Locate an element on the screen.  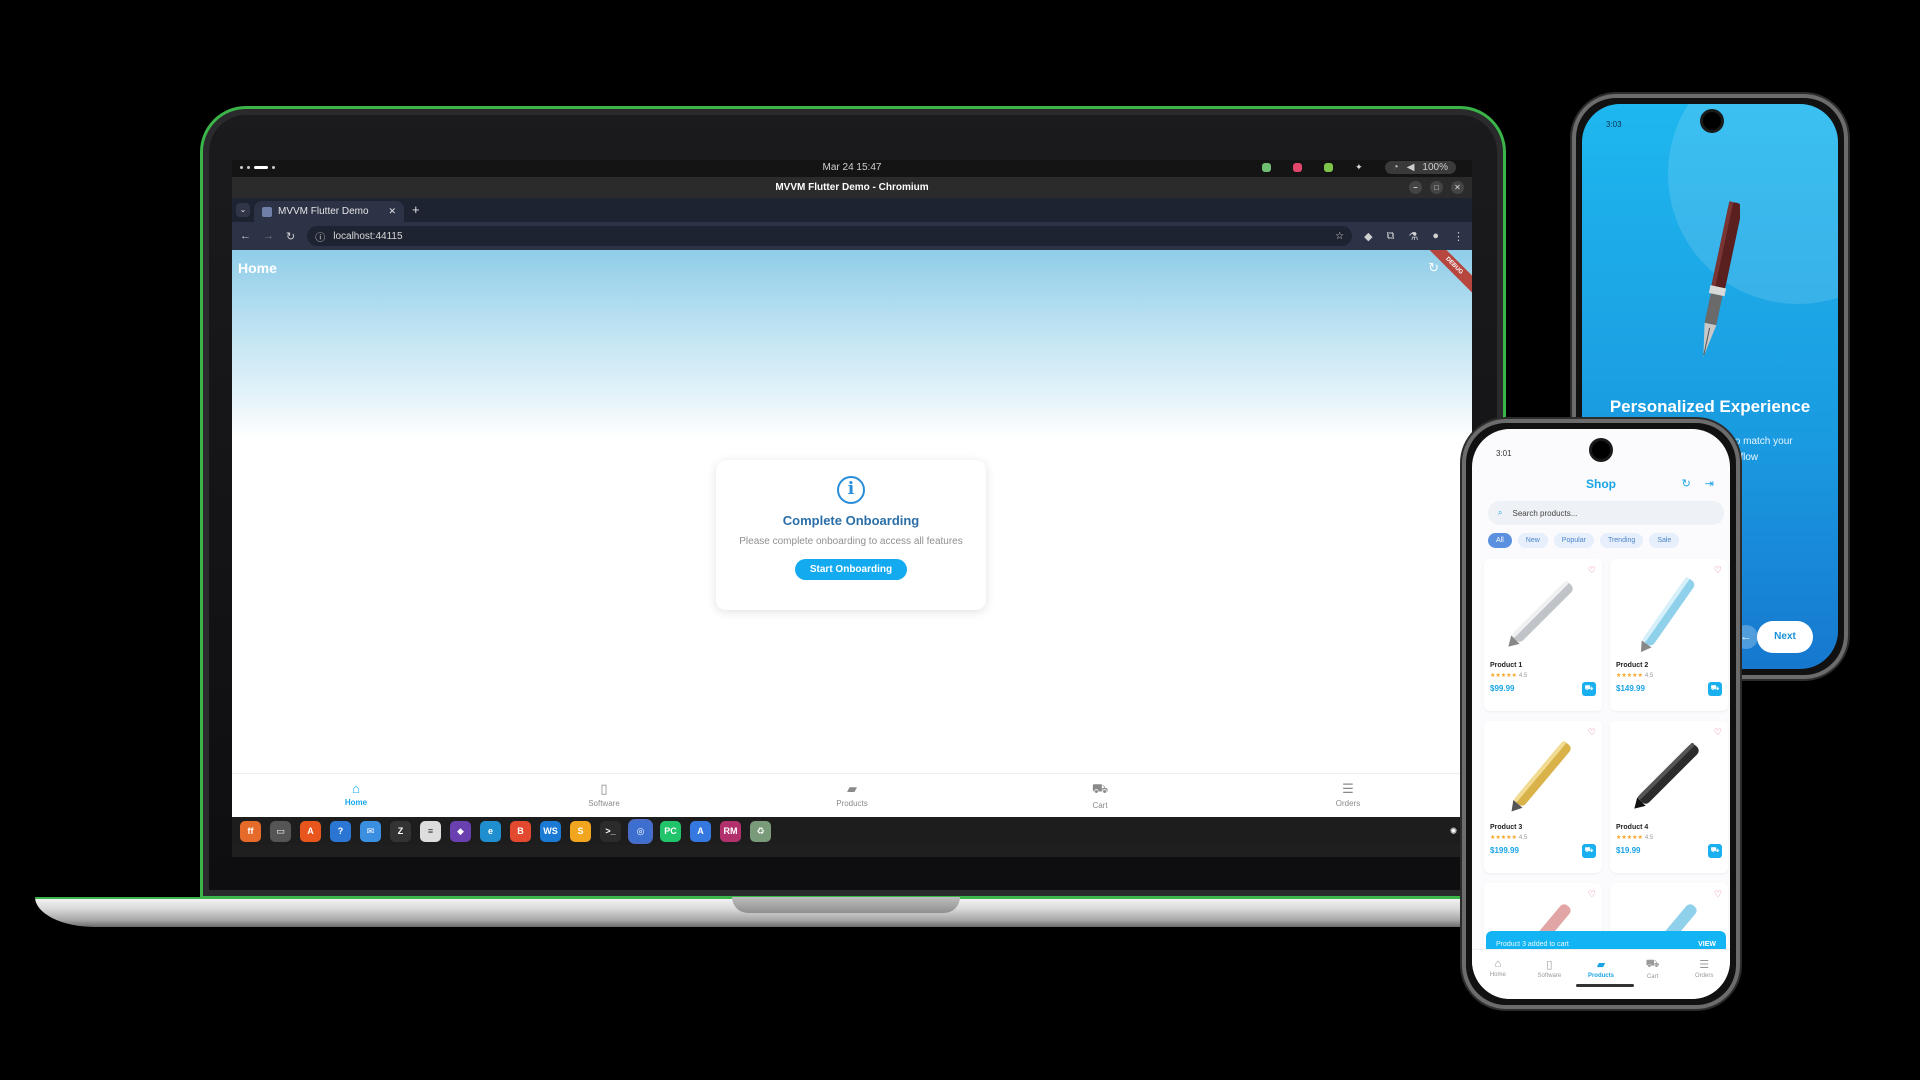
nav-label: Products is located at coordinates (1600, 976).